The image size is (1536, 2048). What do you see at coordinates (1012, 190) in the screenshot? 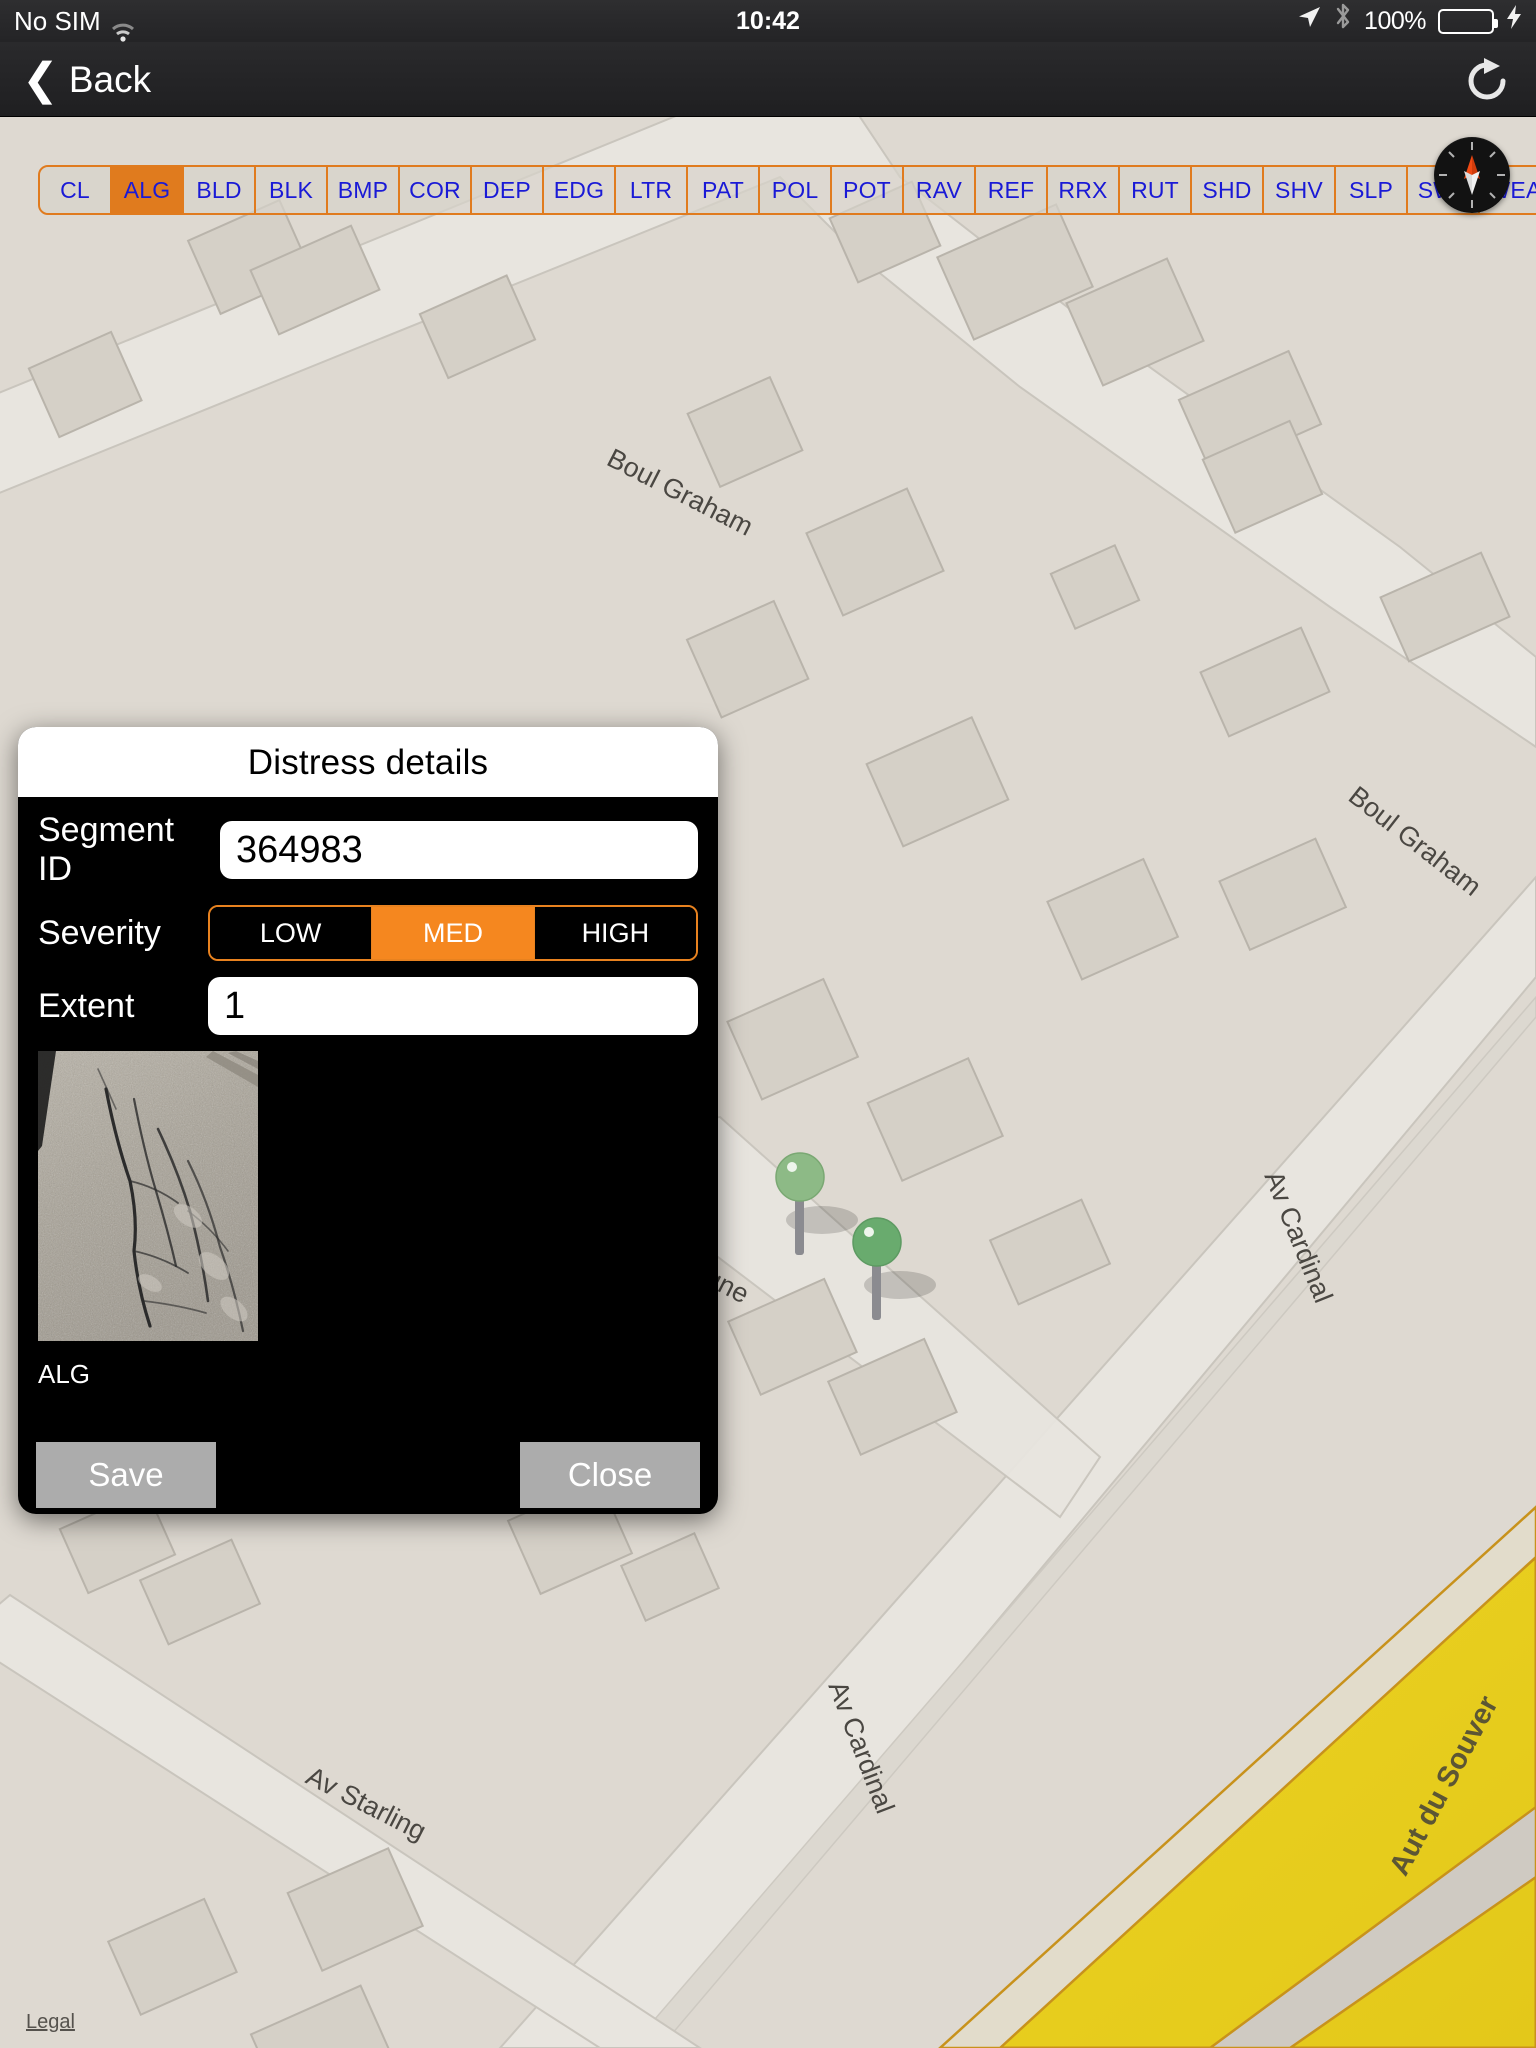
I see `code-tab-ref: REF` at bounding box center [1012, 190].